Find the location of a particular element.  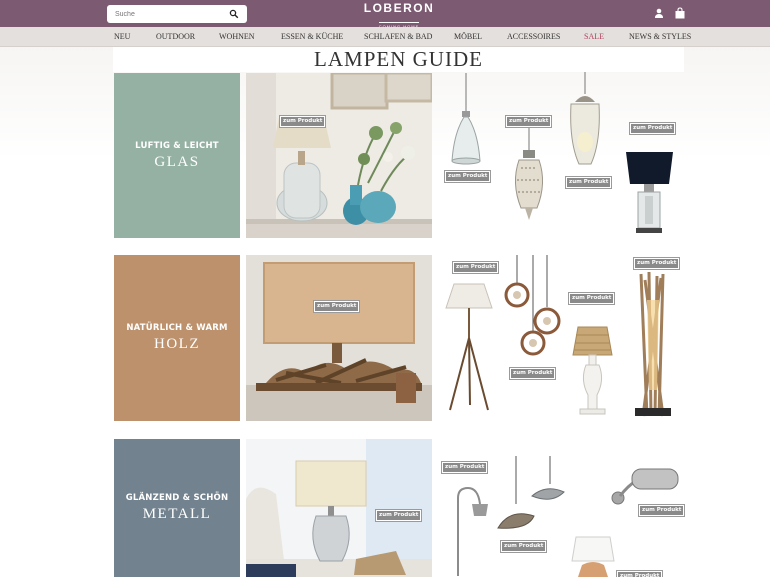

table-lamp-glass-black-shade is located at coordinates (649, 192).